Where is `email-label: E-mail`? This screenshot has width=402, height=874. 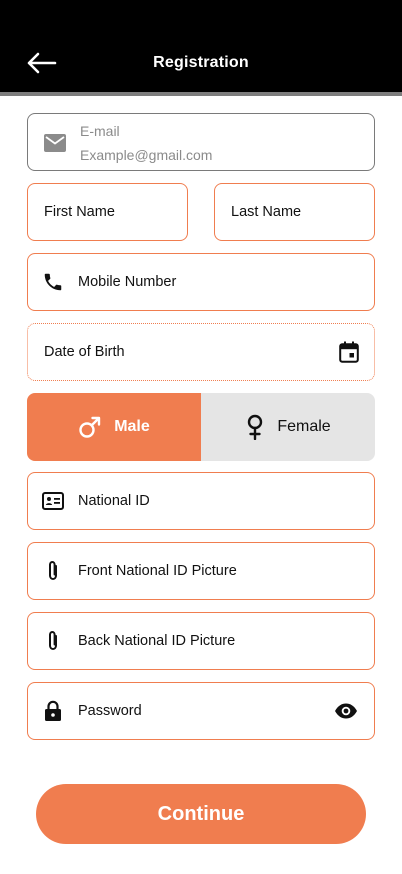 email-label: E-mail is located at coordinates (100, 131).